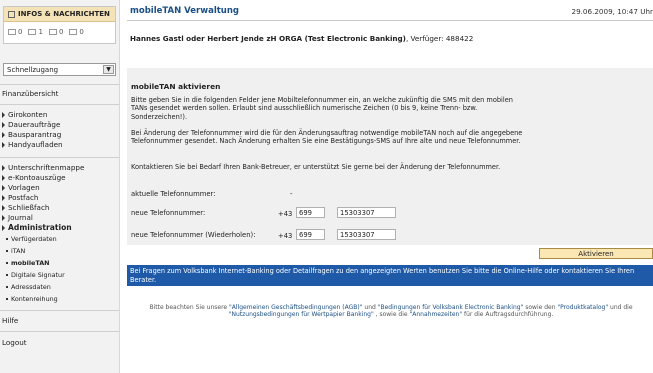 This screenshot has height=373, width=653. I want to click on nav-label: Schließfach, so click(29, 207).